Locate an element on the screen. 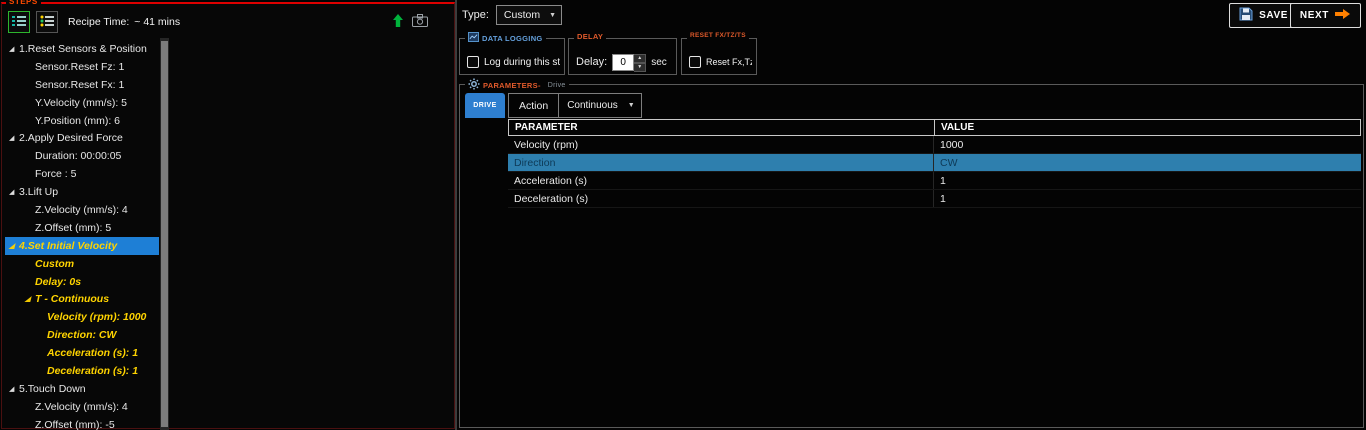  action-dropdown-value: Continuous is located at coordinates (592, 105).